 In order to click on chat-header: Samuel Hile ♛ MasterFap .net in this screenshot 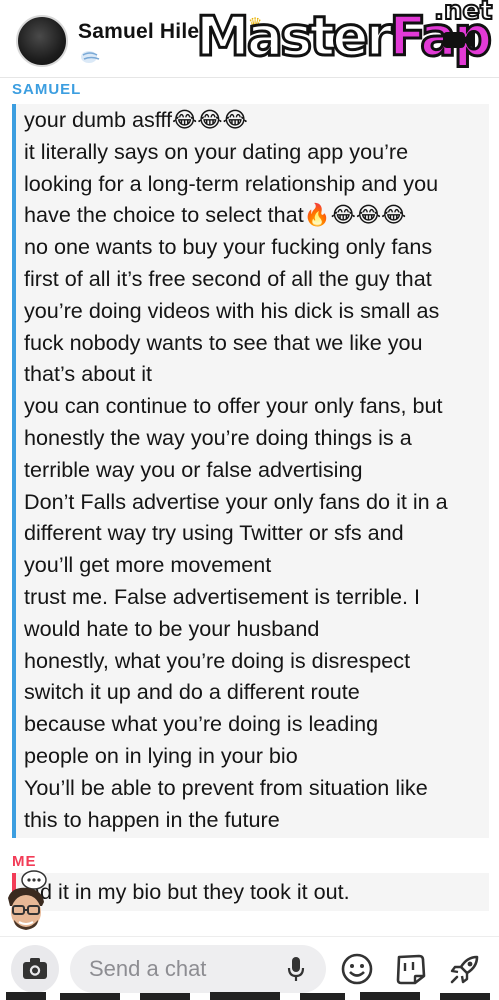, I will do `click(249, 39)`.